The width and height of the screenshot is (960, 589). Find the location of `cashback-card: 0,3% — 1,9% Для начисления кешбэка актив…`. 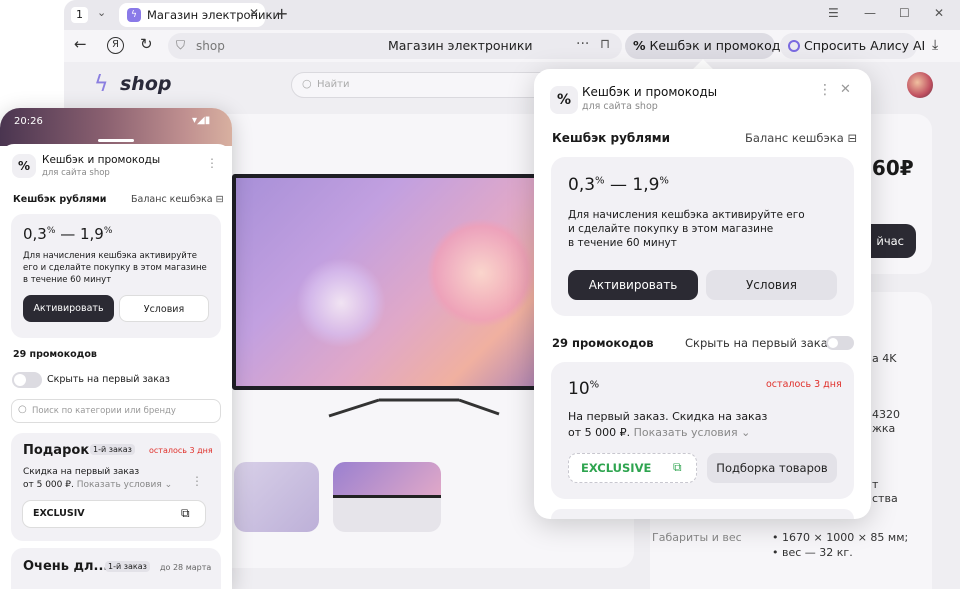

cashback-card: 0,3% — 1,9% Для начисления кешбэка актив… is located at coordinates (702, 236).